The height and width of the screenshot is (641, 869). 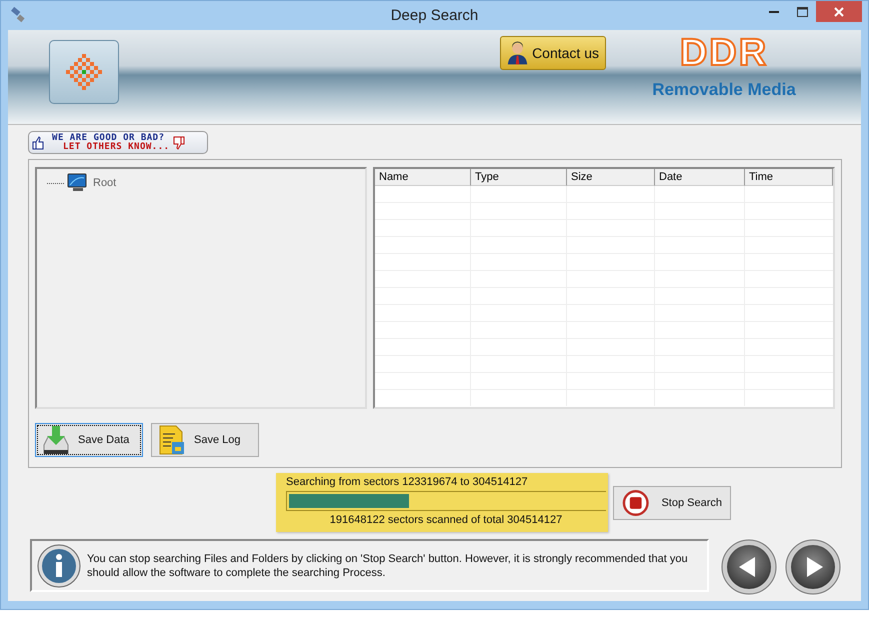 What do you see at coordinates (434, 15) in the screenshot?
I see `window-title: Deep Search` at bounding box center [434, 15].